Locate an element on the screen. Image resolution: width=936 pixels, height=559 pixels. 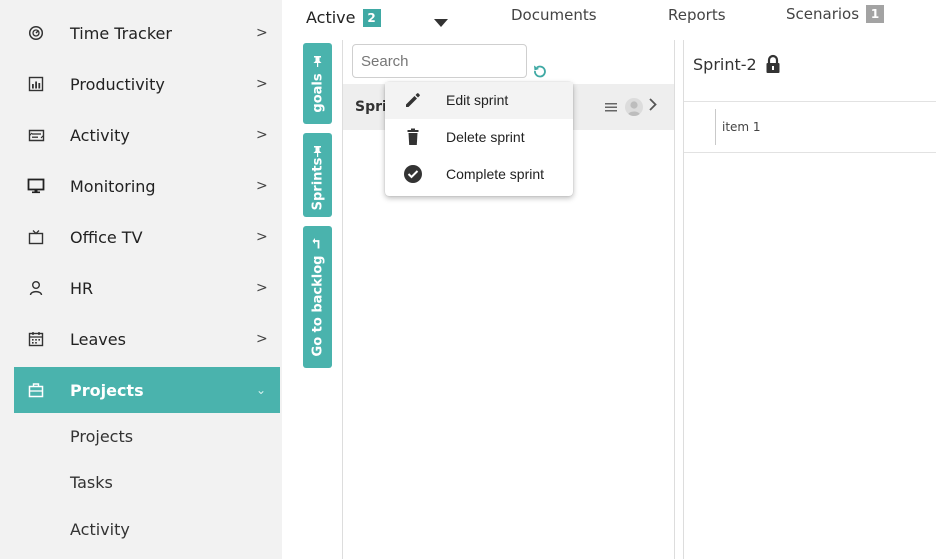
sidebar-item-hr: HR > is located at coordinates (147, 288).